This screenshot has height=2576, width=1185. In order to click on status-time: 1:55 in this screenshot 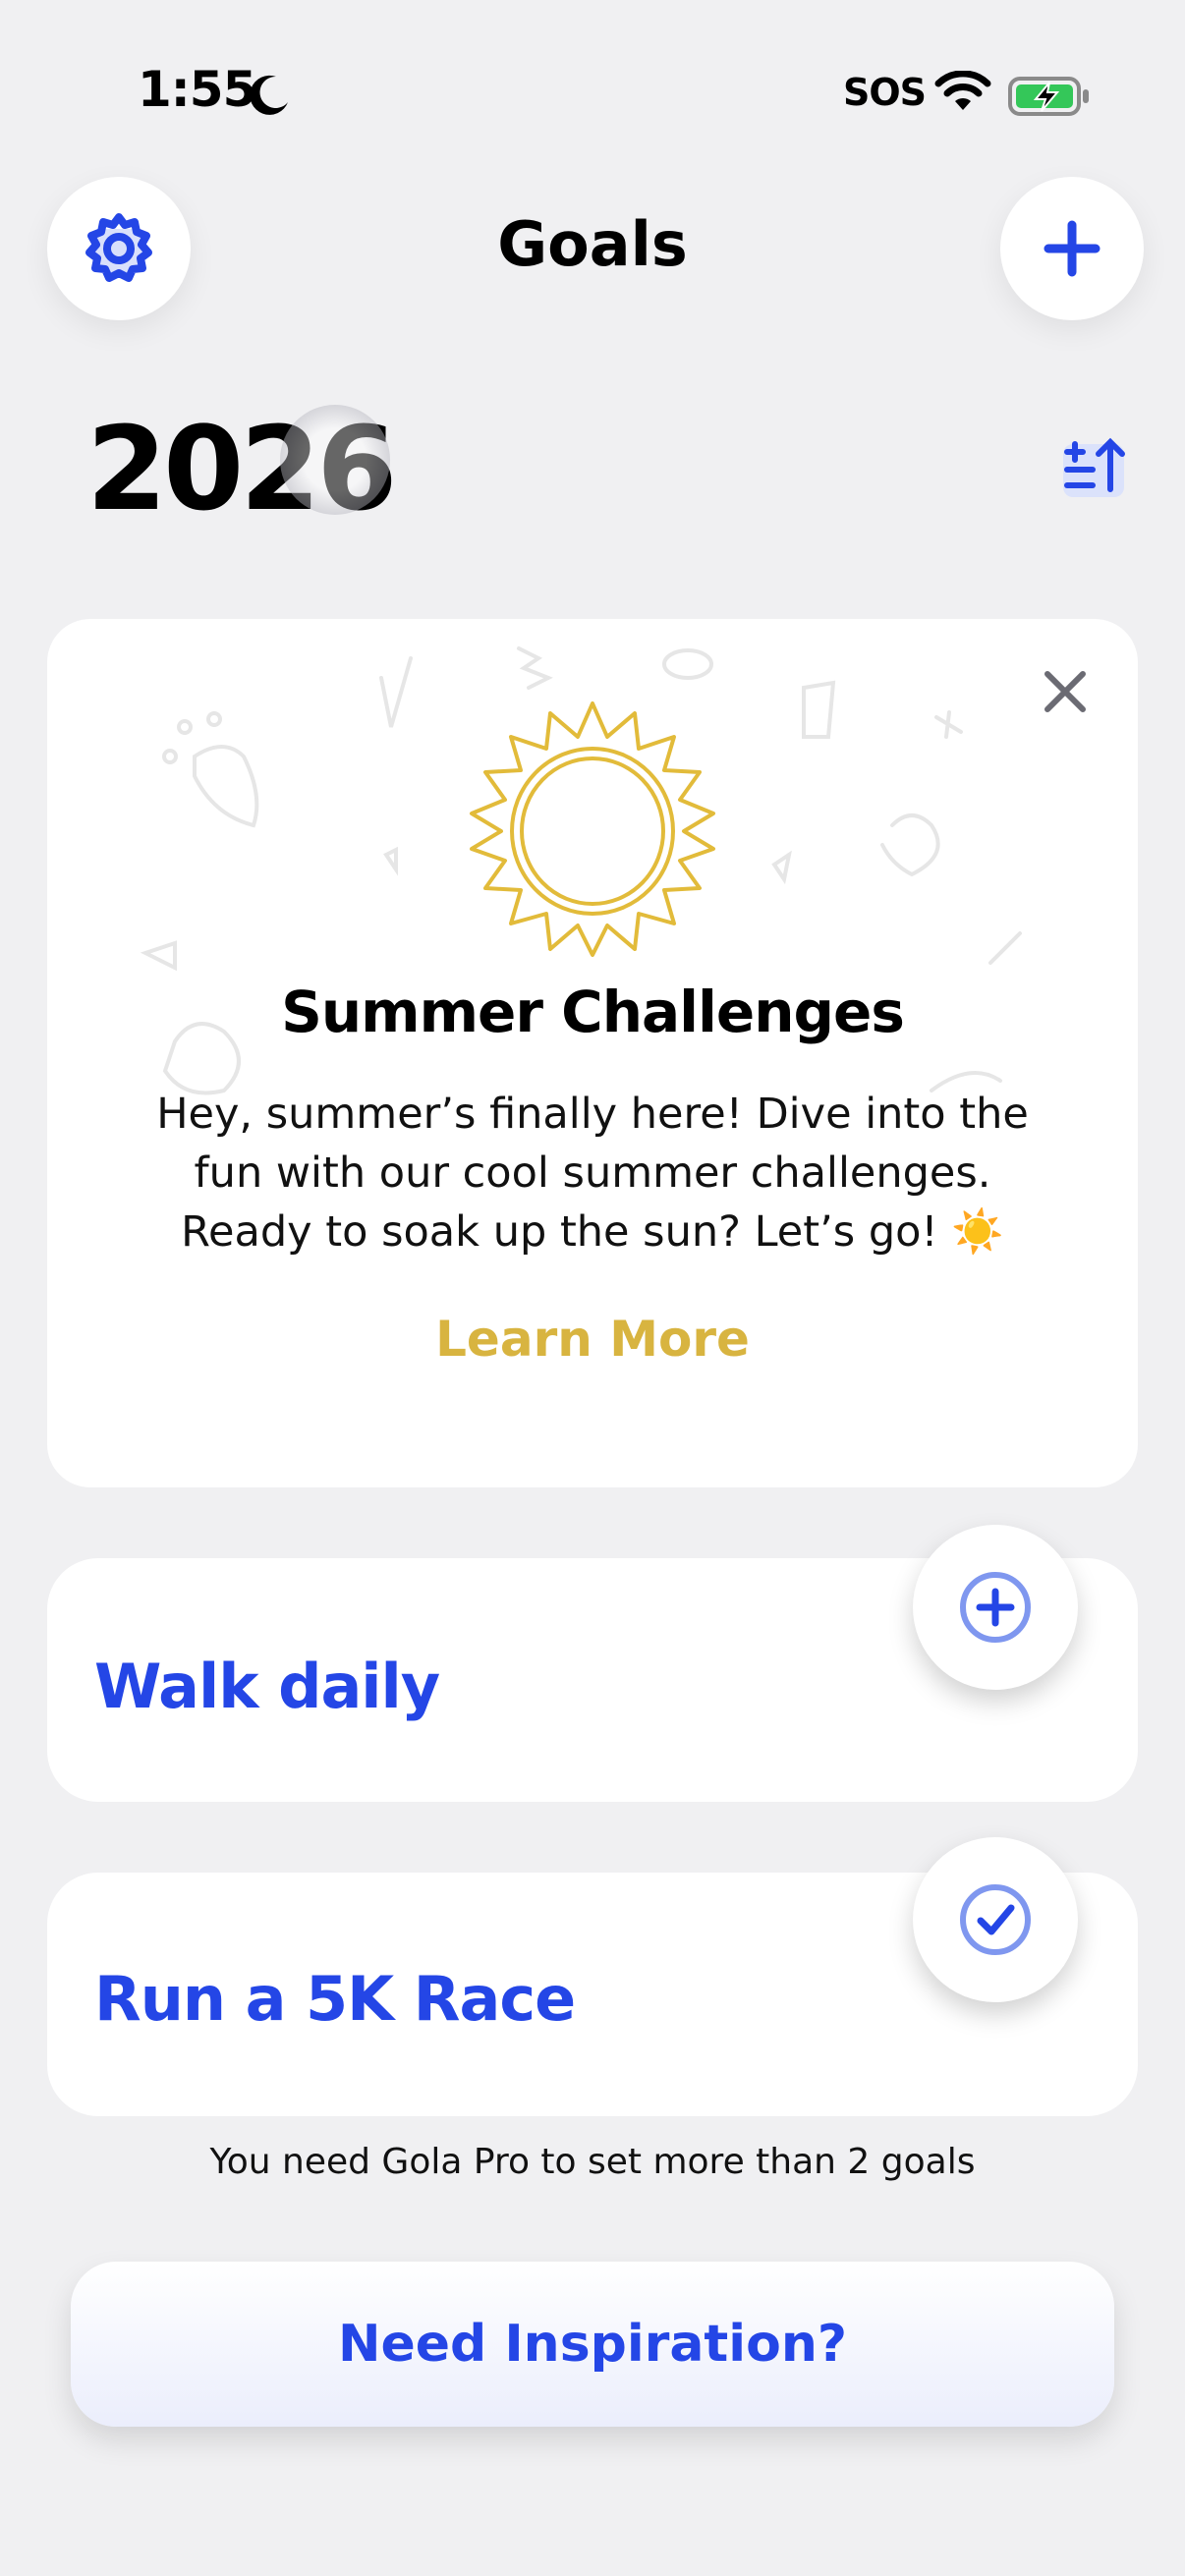, I will do `click(197, 89)`.